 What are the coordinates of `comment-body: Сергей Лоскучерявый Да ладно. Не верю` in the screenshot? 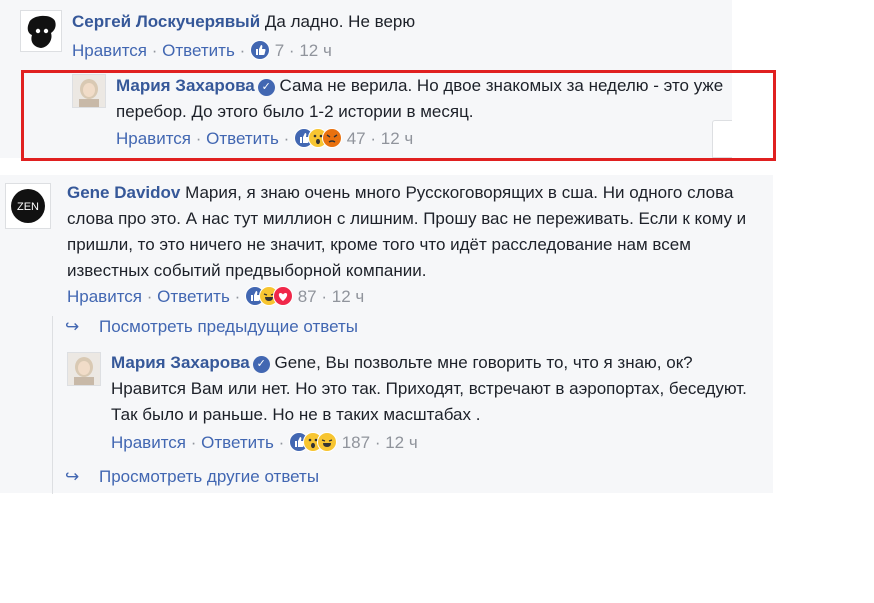 It's located at (392, 22).